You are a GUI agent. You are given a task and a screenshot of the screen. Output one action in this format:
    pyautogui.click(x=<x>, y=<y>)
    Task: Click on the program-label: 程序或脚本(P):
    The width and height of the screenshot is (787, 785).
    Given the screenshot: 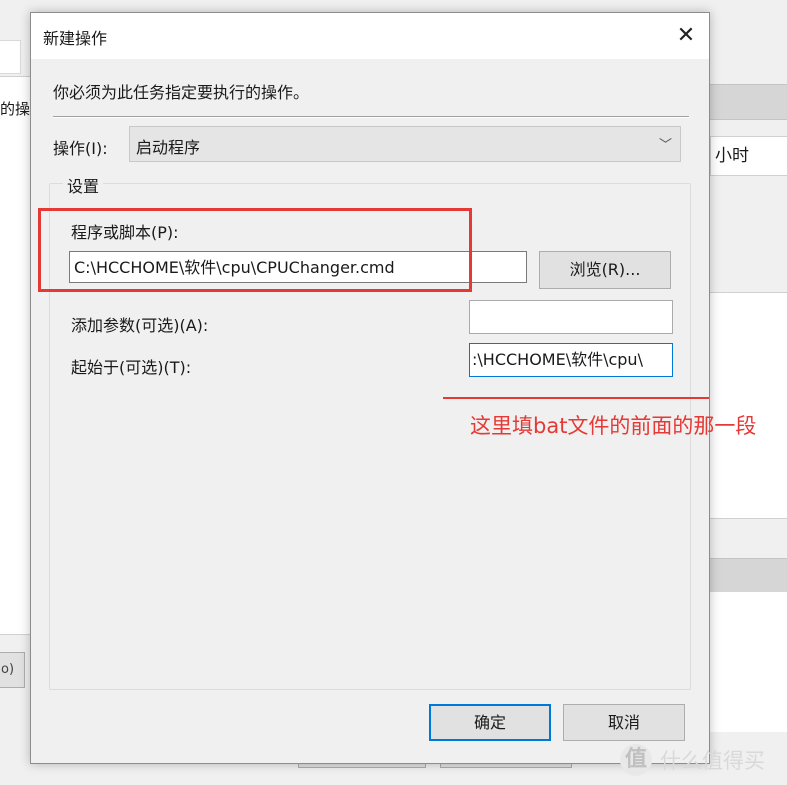 What is the action you would take?
    pyautogui.click(x=125, y=232)
    